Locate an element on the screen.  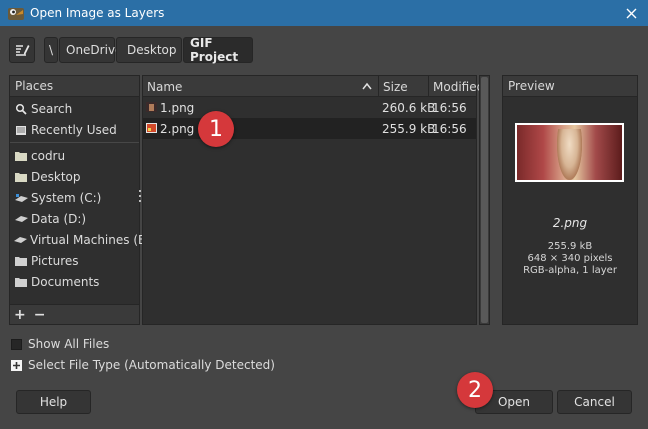
crumb-label: \ is located at coordinates (51, 50).